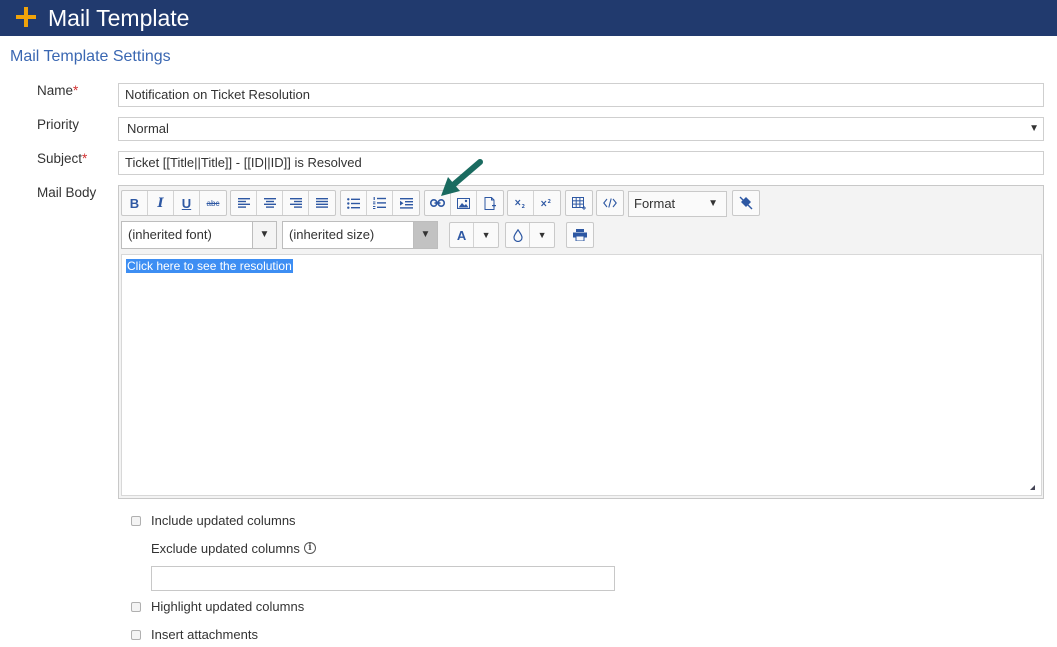 The image size is (1057, 647). I want to click on toolbar-group-align, so click(283, 203).